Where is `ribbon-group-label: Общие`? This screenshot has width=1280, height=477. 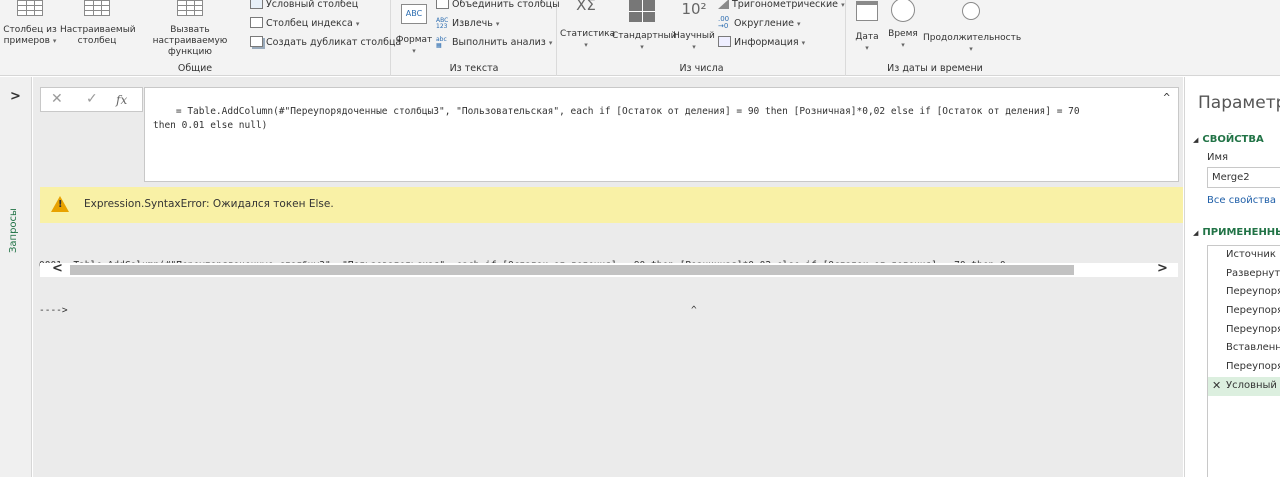 ribbon-group-label: Общие is located at coordinates (195, 68).